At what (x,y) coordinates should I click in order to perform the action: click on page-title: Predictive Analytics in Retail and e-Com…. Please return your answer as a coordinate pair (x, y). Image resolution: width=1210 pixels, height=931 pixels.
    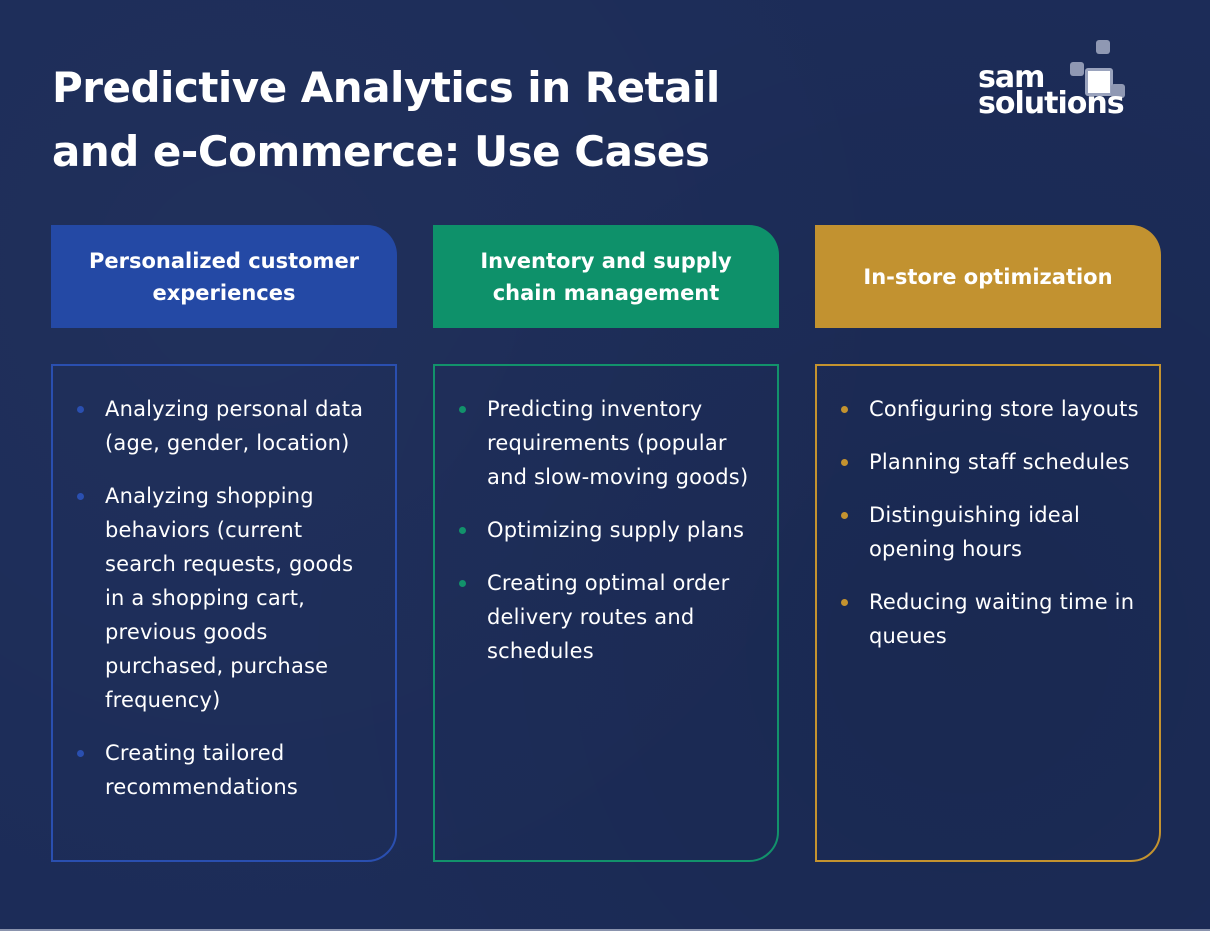
    Looking at the image, I should click on (386, 120).